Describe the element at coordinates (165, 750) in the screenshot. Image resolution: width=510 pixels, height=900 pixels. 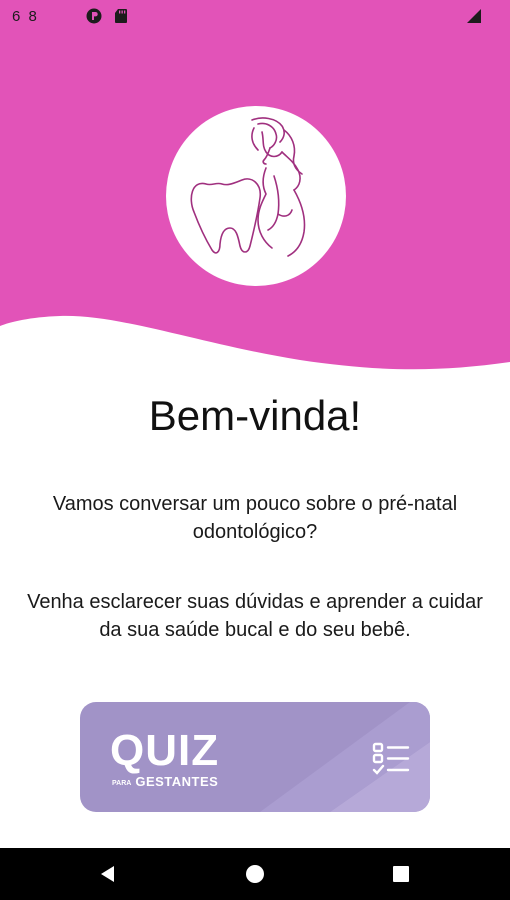
I see `quiz-title: QUIZ` at that location.